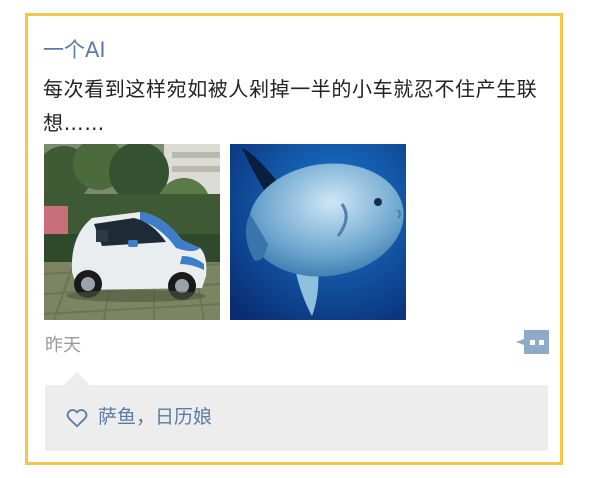  I want to click on comment-icon, so click(532, 342).